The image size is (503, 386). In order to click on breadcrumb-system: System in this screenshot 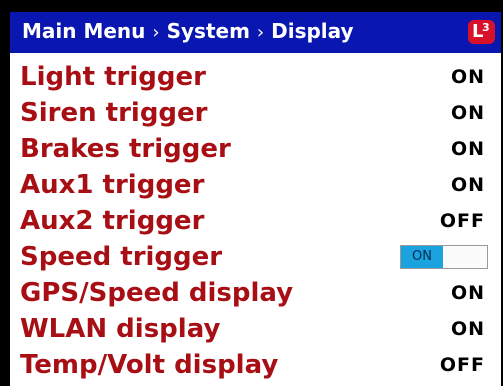, I will do `click(208, 31)`.